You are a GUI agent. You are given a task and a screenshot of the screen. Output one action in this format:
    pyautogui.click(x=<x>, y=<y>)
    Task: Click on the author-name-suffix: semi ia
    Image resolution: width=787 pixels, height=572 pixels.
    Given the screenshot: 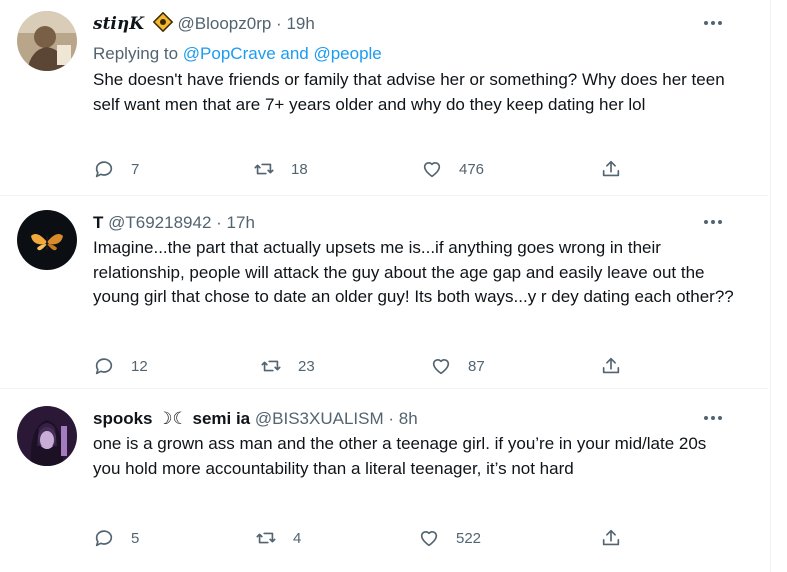 What is the action you would take?
    pyautogui.click(x=221, y=418)
    